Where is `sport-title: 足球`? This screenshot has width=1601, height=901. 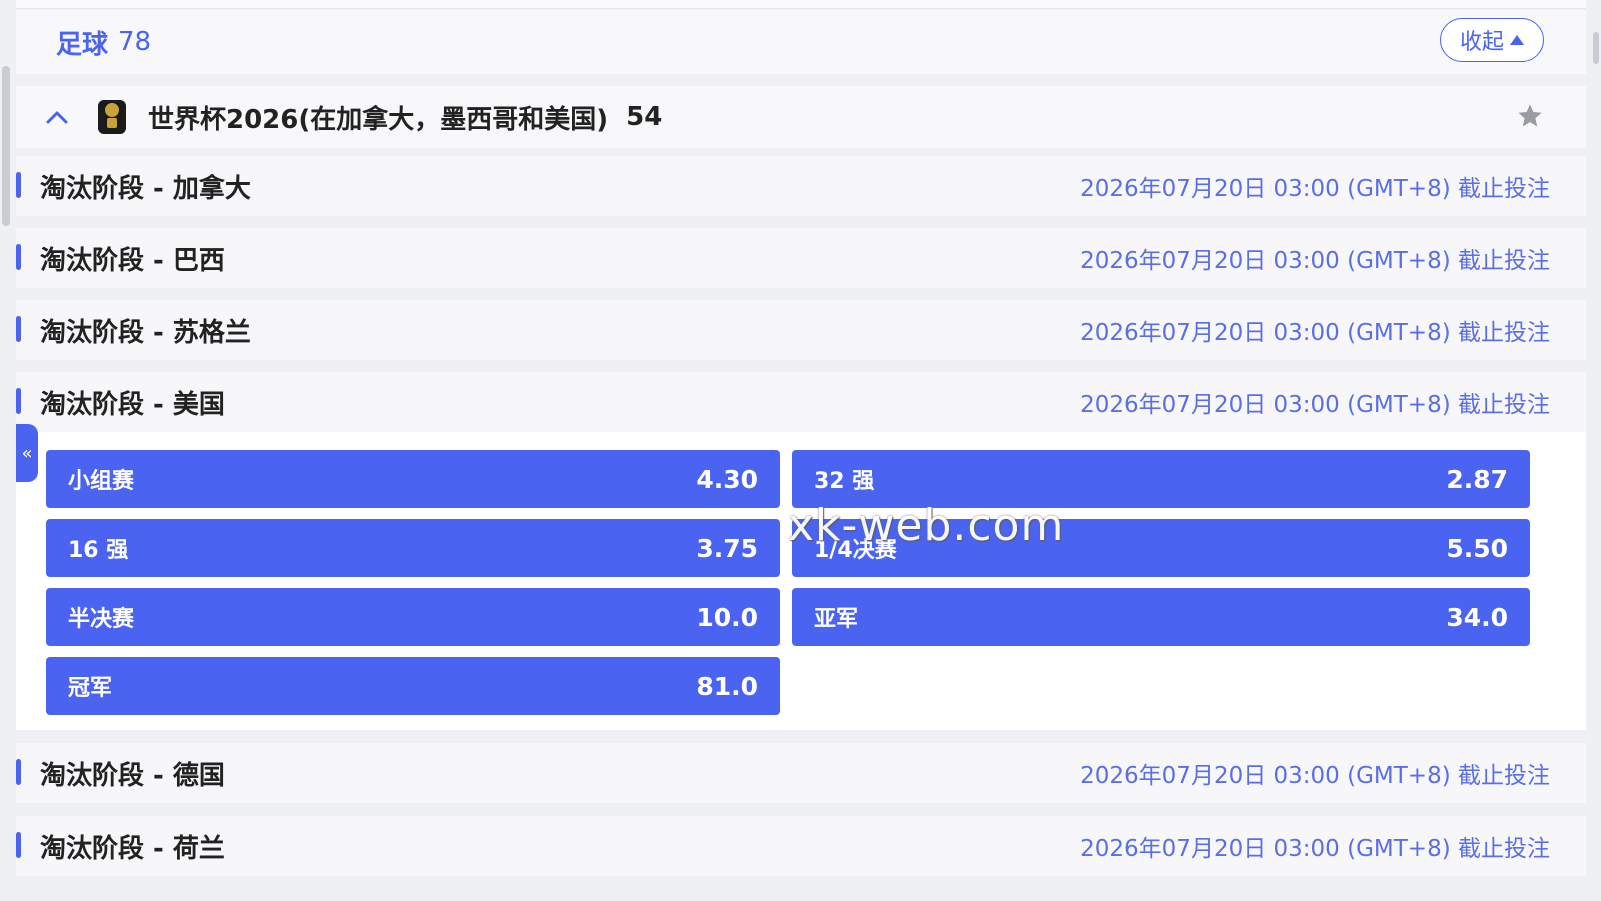 sport-title: 足球 is located at coordinates (82, 44).